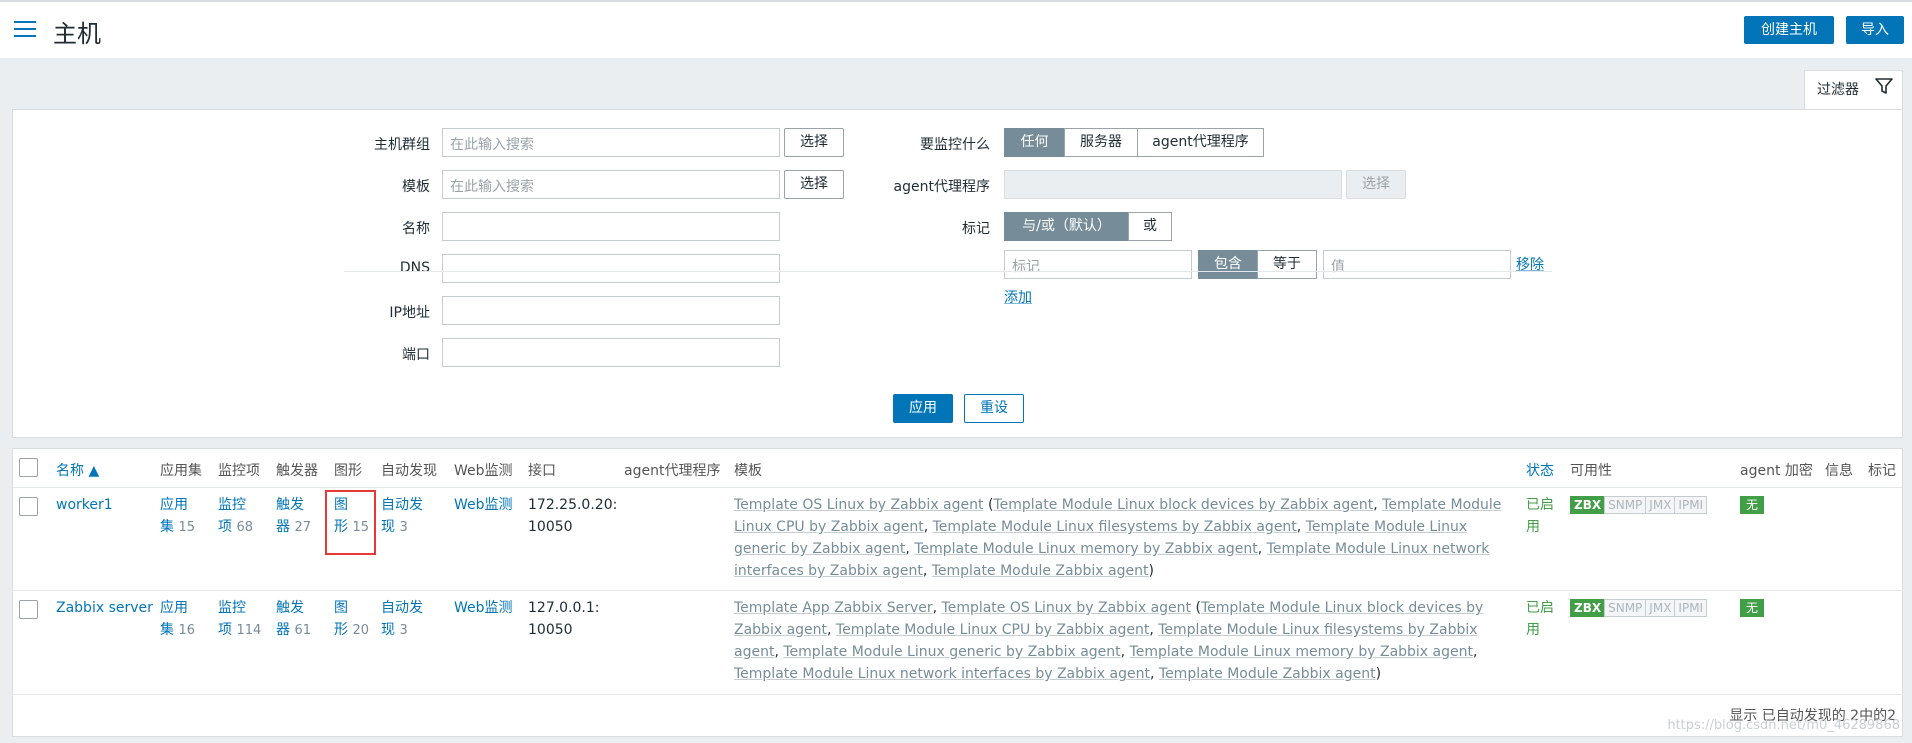 The image size is (1912, 743). What do you see at coordinates (833, 608) in the screenshot?
I see `template-link: Template App Zabbix Server` at bounding box center [833, 608].